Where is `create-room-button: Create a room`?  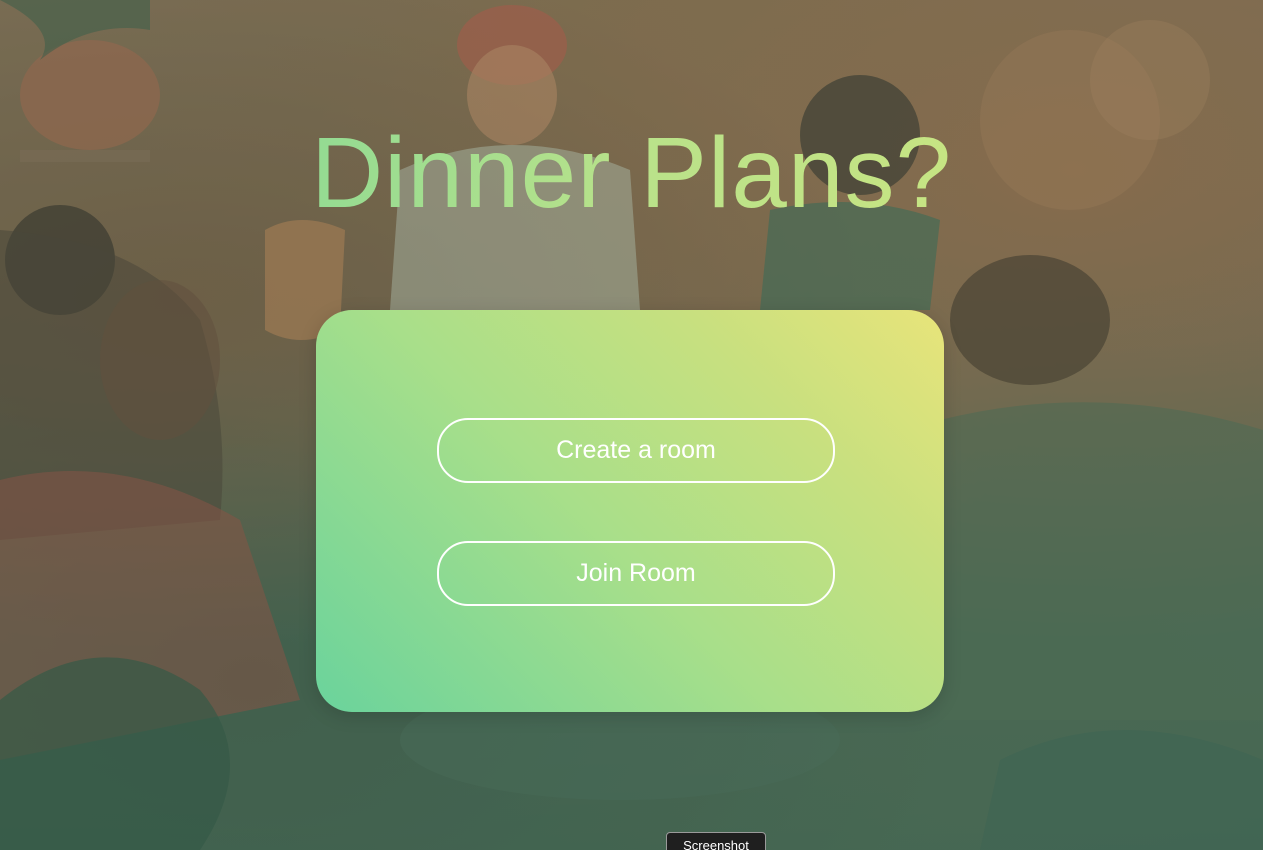 create-room-button: Create a room is located at coordinates (636, 450).